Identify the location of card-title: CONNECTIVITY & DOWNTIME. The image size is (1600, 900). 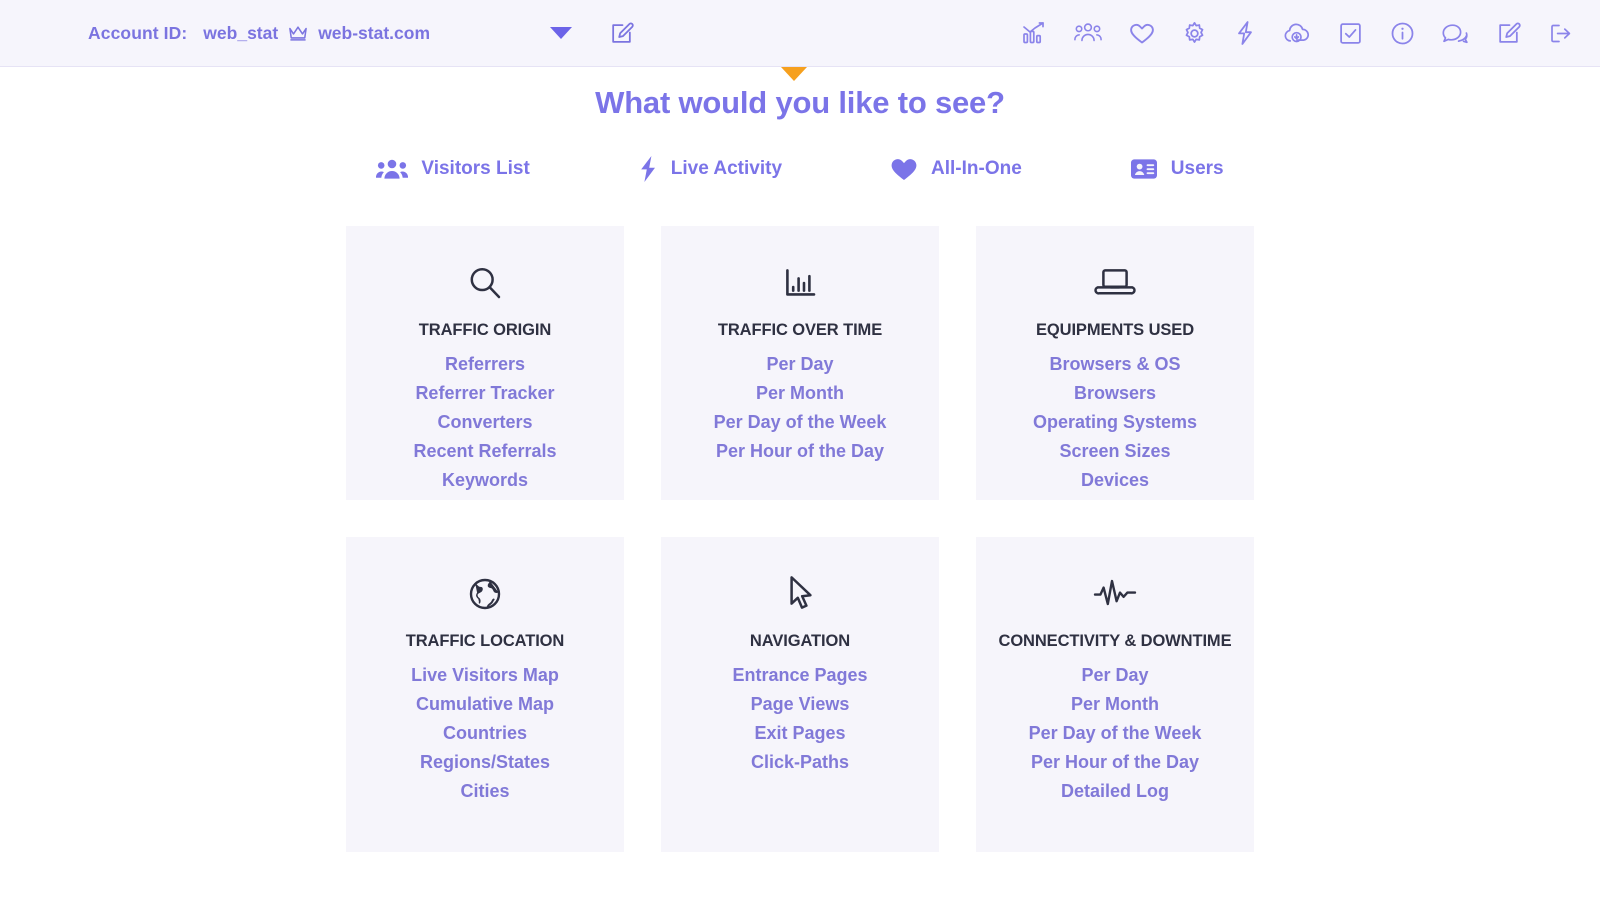
(1115, 641).